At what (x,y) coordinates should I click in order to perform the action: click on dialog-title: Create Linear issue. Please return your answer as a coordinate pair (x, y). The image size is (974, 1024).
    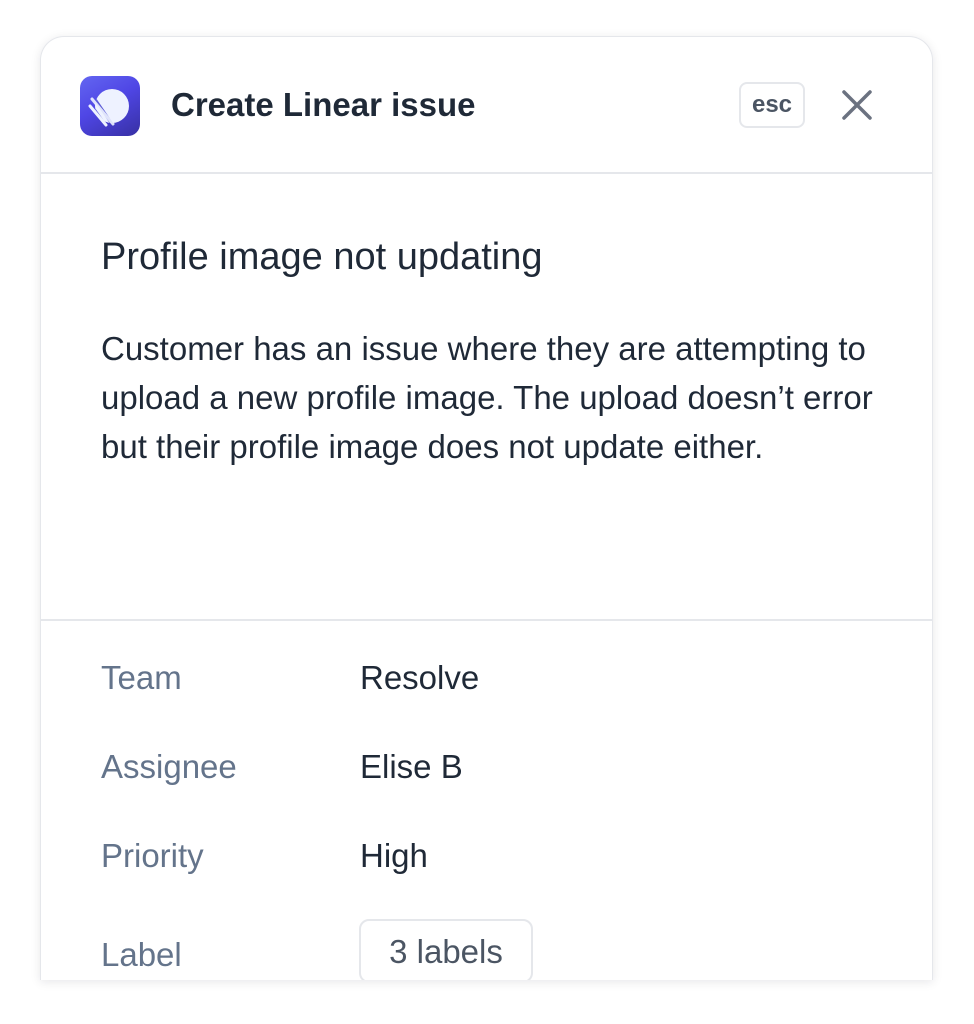
    Looking at the image, I should click on (323, 104).